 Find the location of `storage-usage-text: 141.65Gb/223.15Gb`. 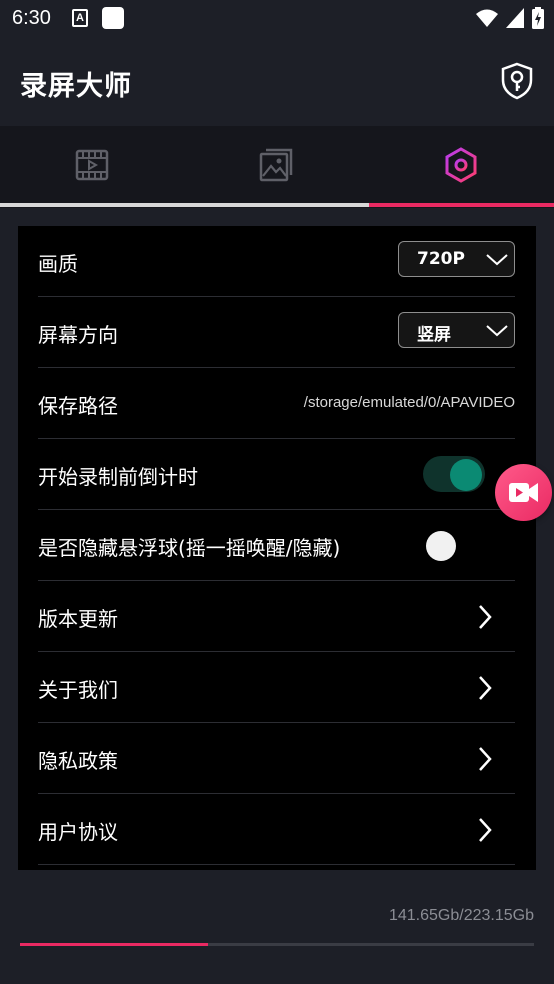

storage-usage-text: 141.65Gb/223.15Gb is located at coordinates (461, 915).